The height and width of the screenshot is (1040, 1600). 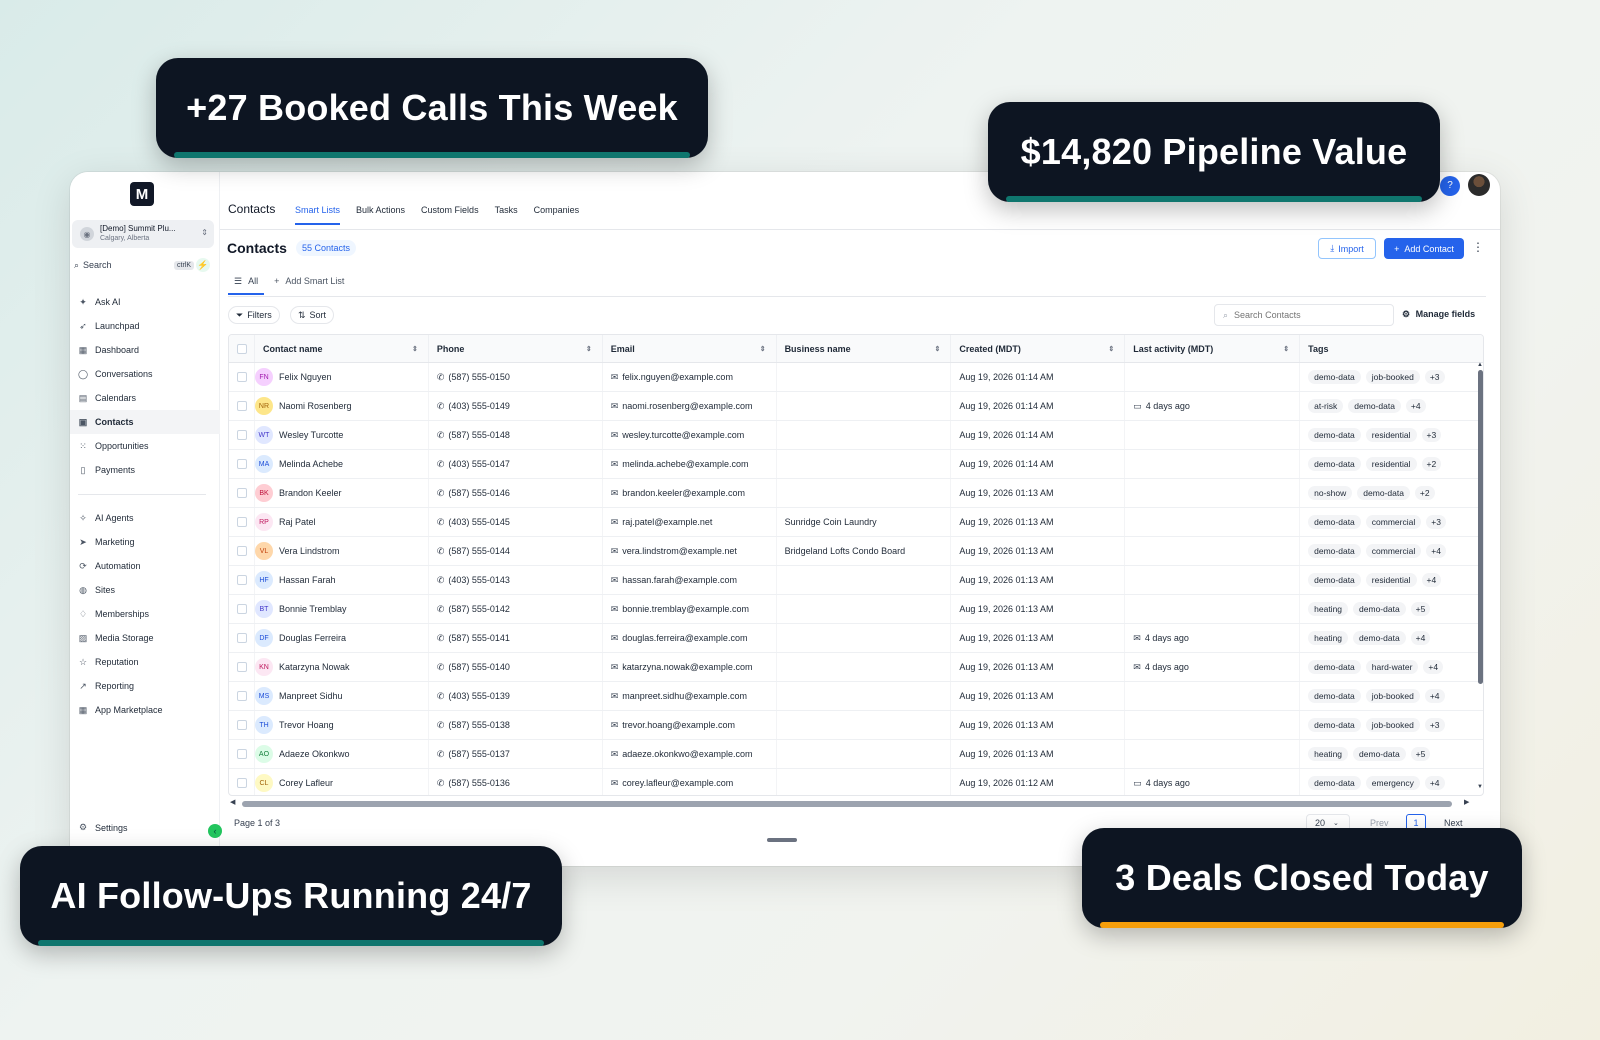 I want to click on sidebar-item-ask-ai: ✦ Ask AI, so click(x=145, y=302).